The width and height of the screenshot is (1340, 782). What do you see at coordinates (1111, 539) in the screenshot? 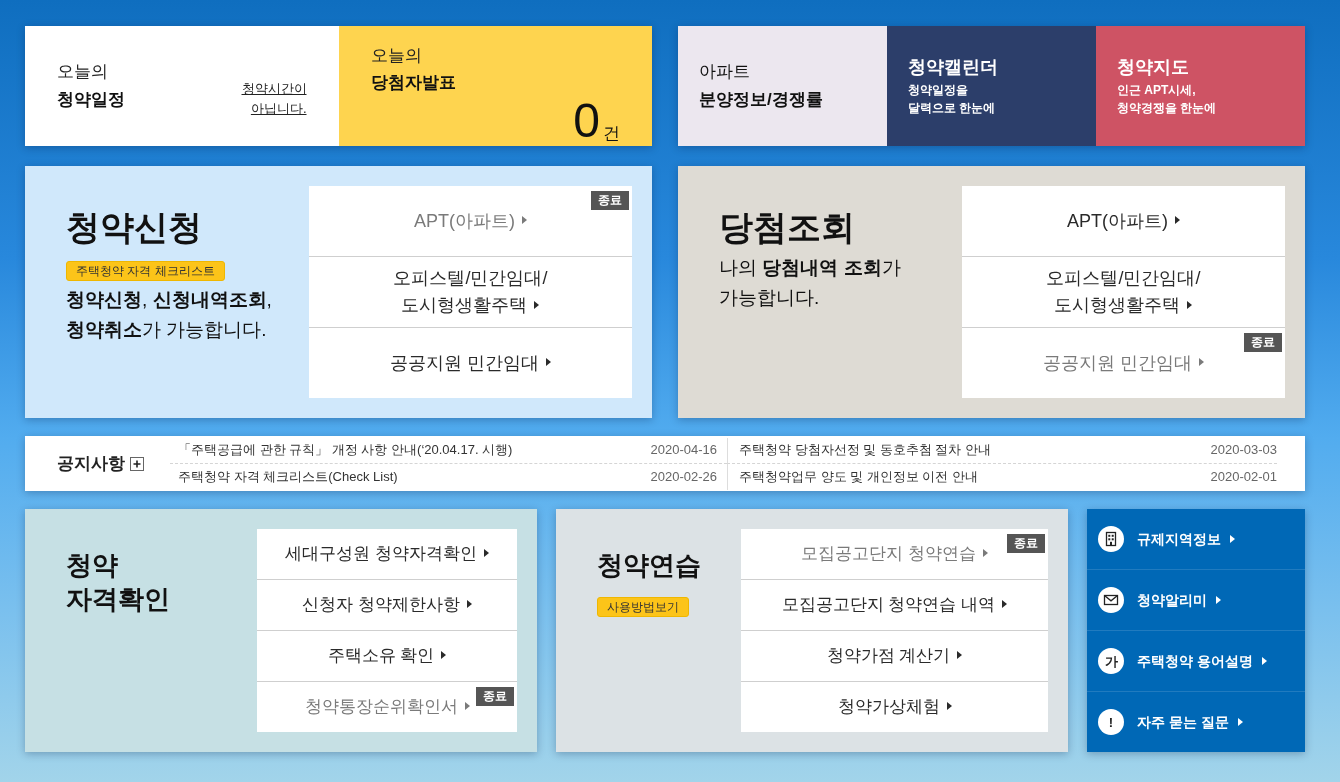
I see `building-icon` at bounding box center [1111, 539].